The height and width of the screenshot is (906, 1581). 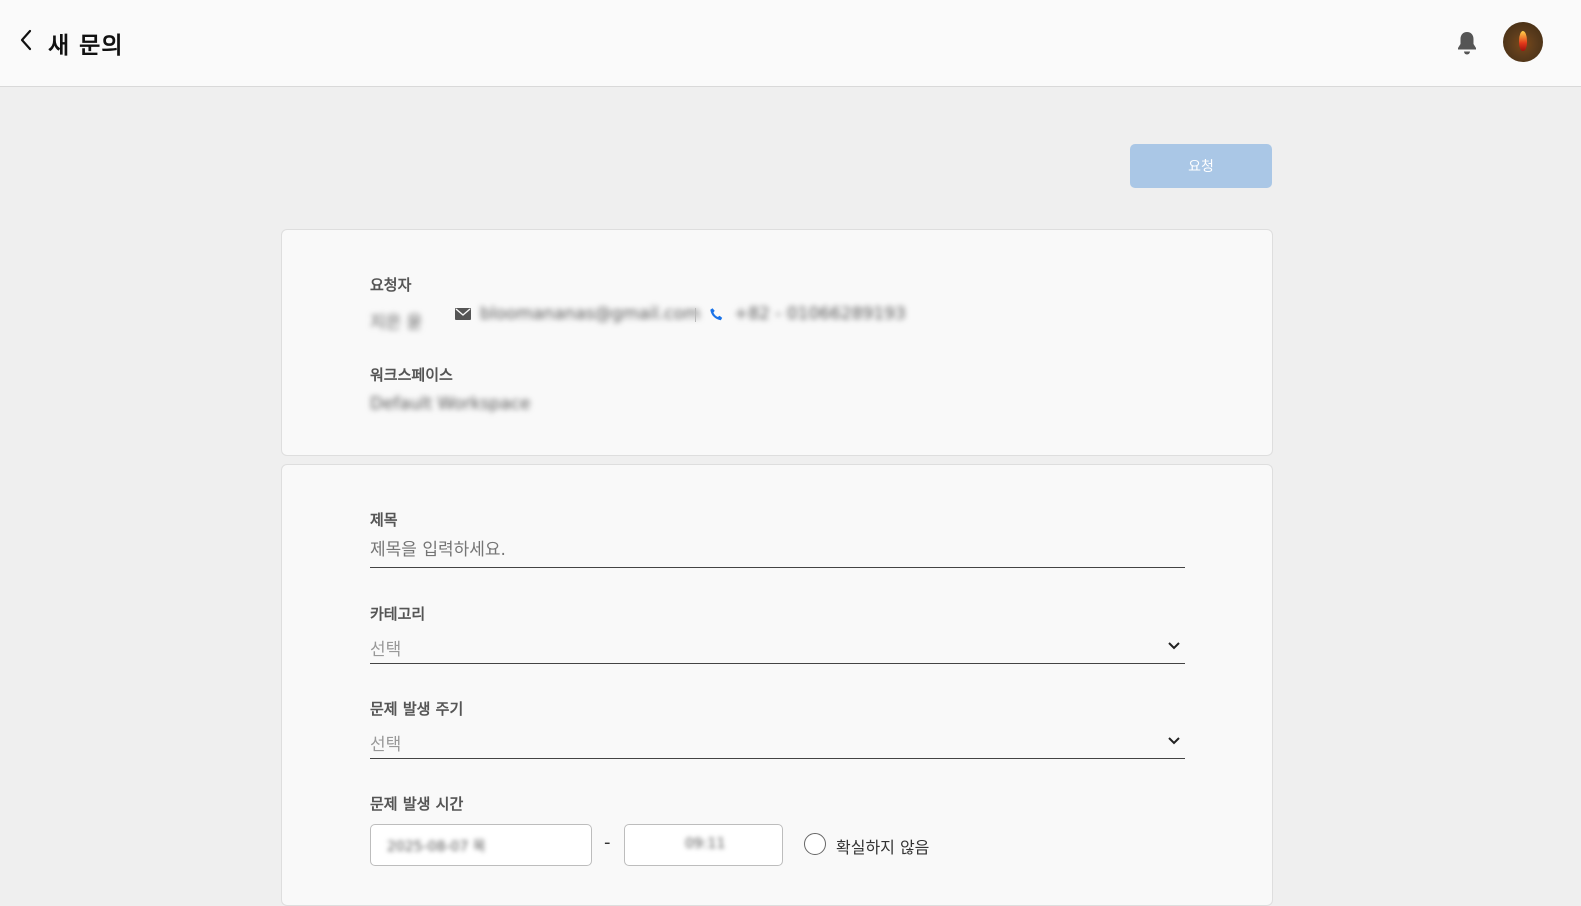 I want to click on mail-icon, so click(x=463, y=314).